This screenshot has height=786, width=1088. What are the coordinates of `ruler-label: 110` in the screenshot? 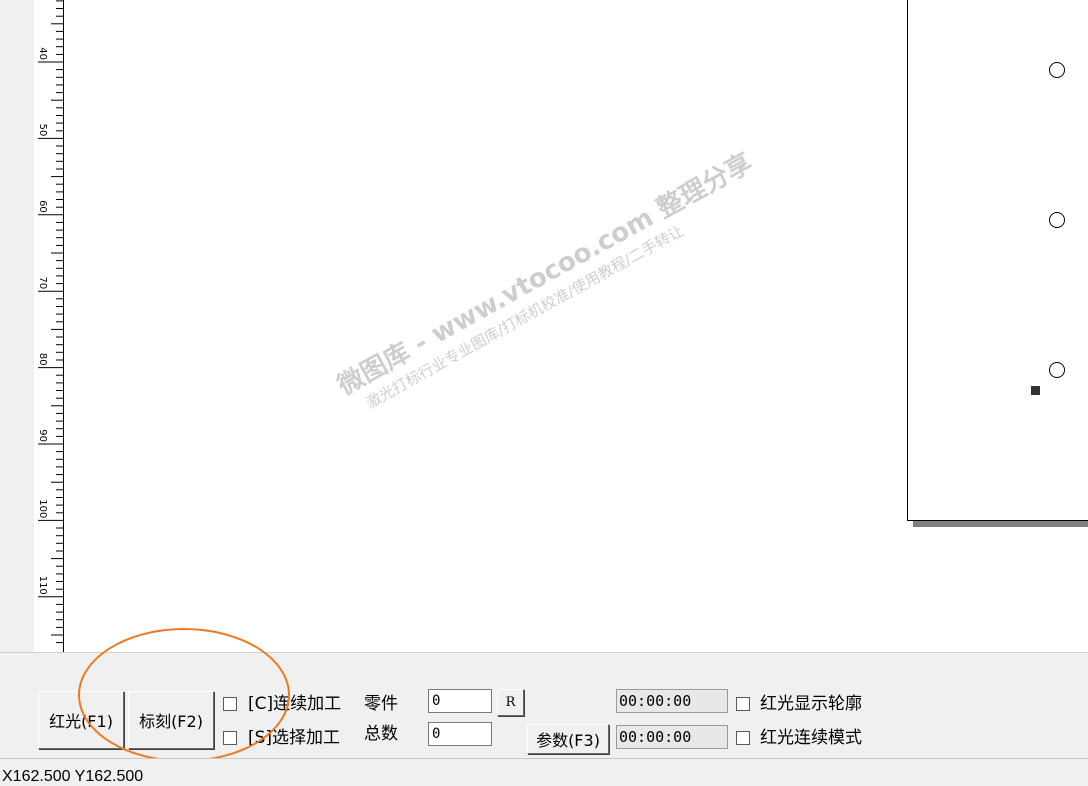 It's located at (42, 585).